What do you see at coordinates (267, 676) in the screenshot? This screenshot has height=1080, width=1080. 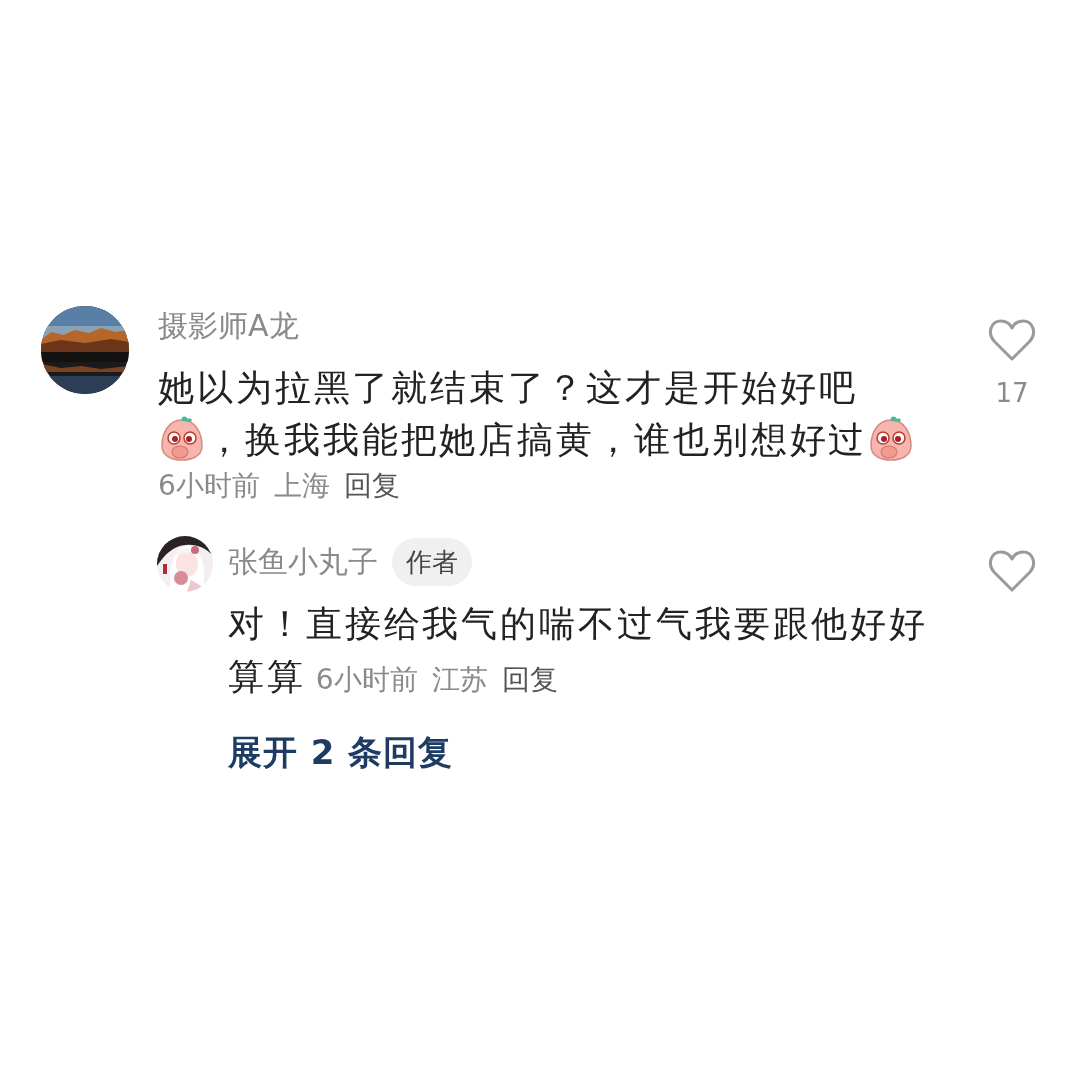 I see `comment-text: 算算` at bounding box center [267, 676].